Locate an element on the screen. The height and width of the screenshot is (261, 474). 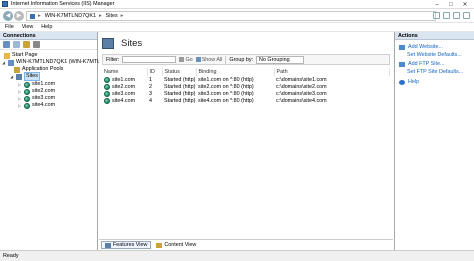
iis-app-icon is located at coordinates (5, 4).